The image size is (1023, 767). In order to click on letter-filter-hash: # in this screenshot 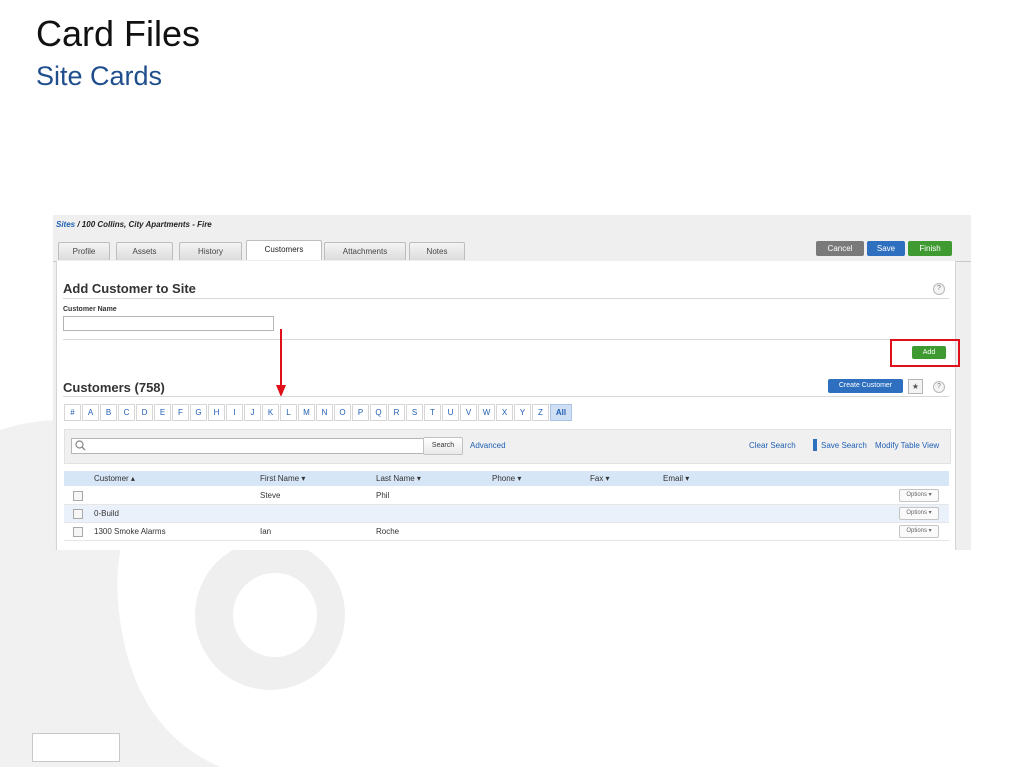, I will do `click(72, 412)`.